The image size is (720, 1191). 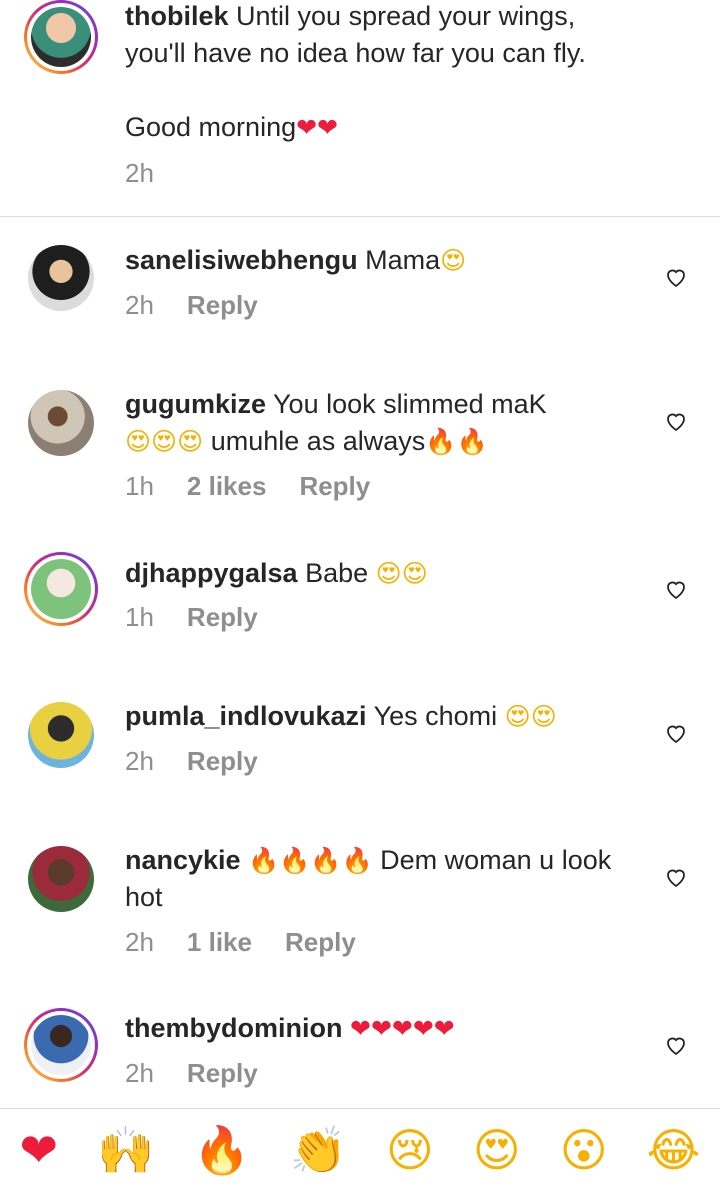 I want to click on likes-count: 2 likes, so click(x=227, y=486).